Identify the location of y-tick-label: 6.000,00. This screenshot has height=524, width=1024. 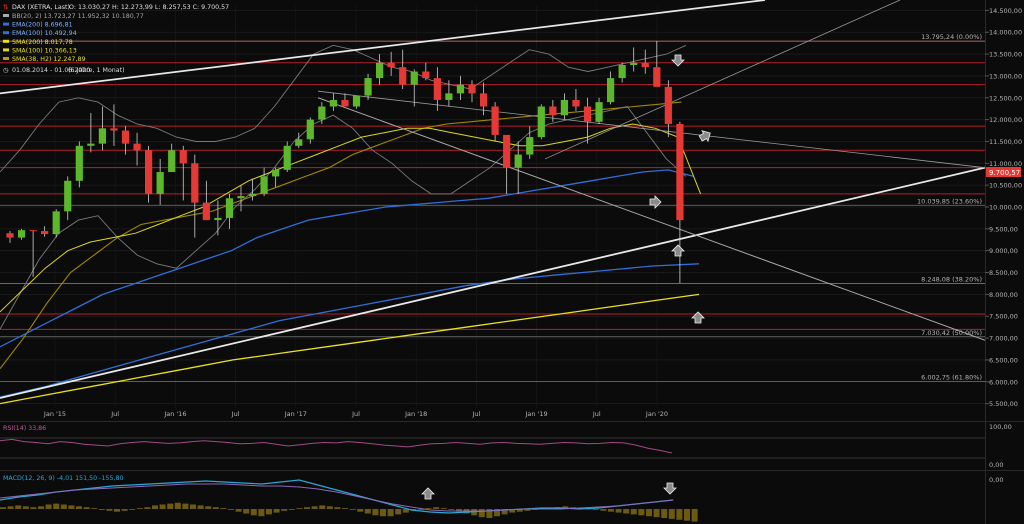
(1003, 382).